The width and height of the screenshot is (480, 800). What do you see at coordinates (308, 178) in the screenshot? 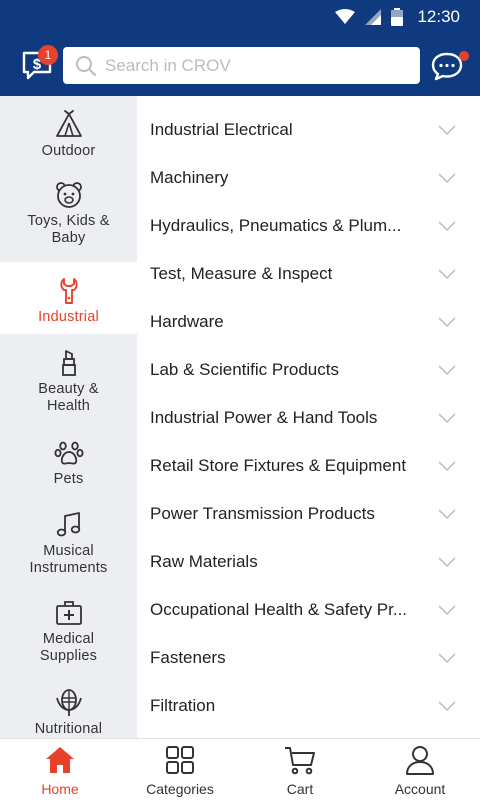
I see `list-item: Machinery` at bounding box center [308, 178].